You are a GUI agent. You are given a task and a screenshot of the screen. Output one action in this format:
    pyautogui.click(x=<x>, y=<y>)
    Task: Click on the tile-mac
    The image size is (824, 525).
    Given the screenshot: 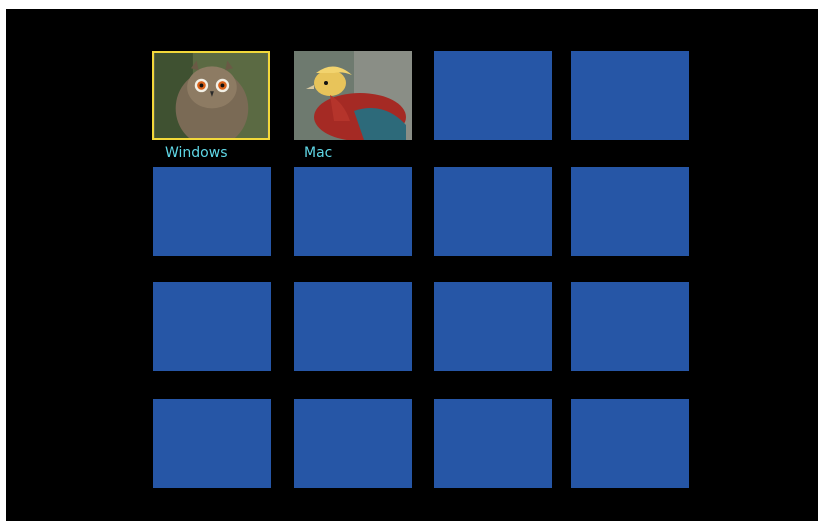 What is the action you would take?
    pyautogui.click(x=353, y=95)
    